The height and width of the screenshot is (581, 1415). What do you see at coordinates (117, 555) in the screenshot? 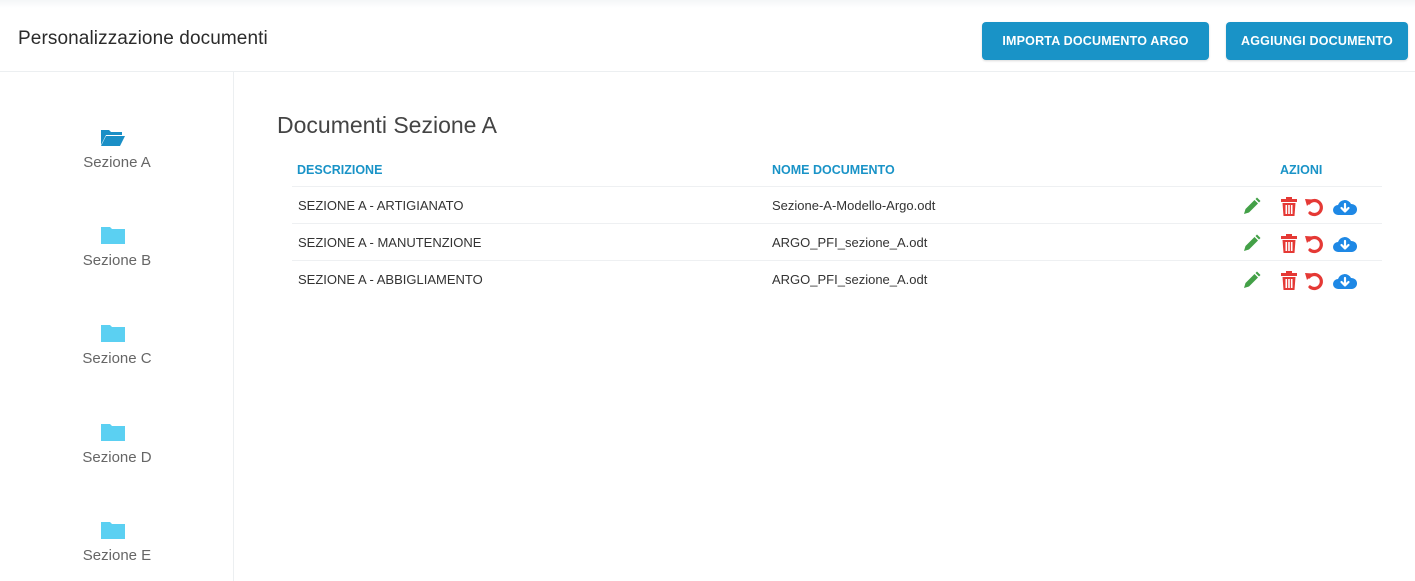
I see `sidebar-item-label: Sezione E` at bounding box center [117, 555].